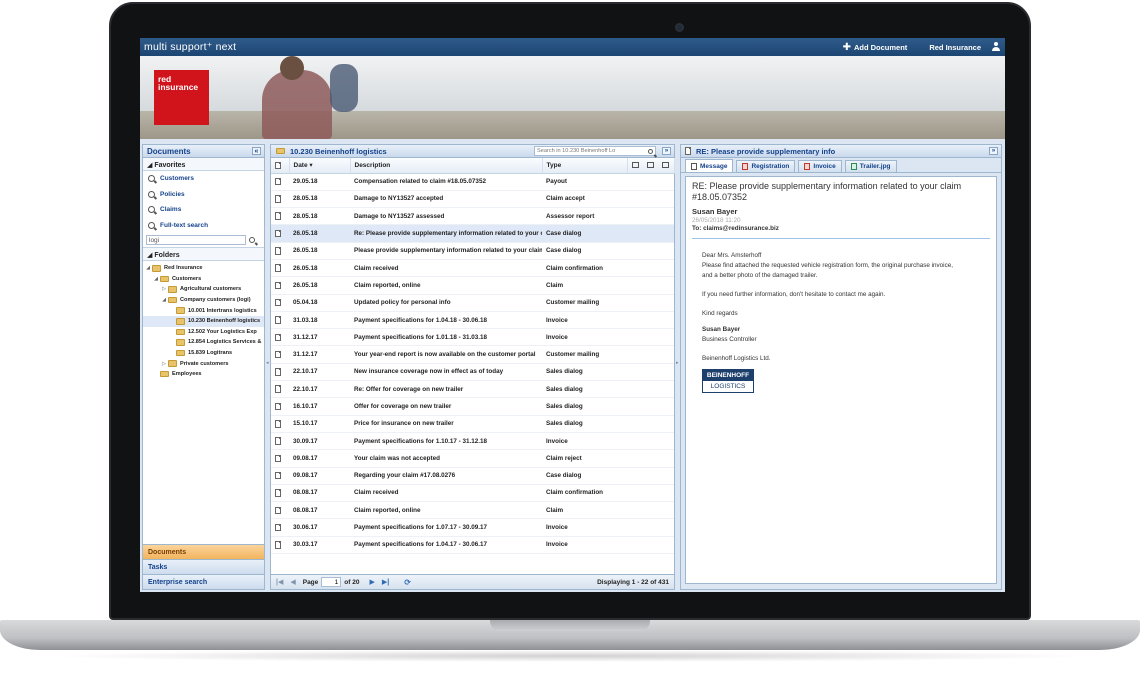 The width and height of the screenshot is (1140, 676). What do you see at coordinates (595, 151) in the screenshot?
I see `document-search-input: Search in 10.230 Beinenhoff Lo` at bounding box center [595, 151].